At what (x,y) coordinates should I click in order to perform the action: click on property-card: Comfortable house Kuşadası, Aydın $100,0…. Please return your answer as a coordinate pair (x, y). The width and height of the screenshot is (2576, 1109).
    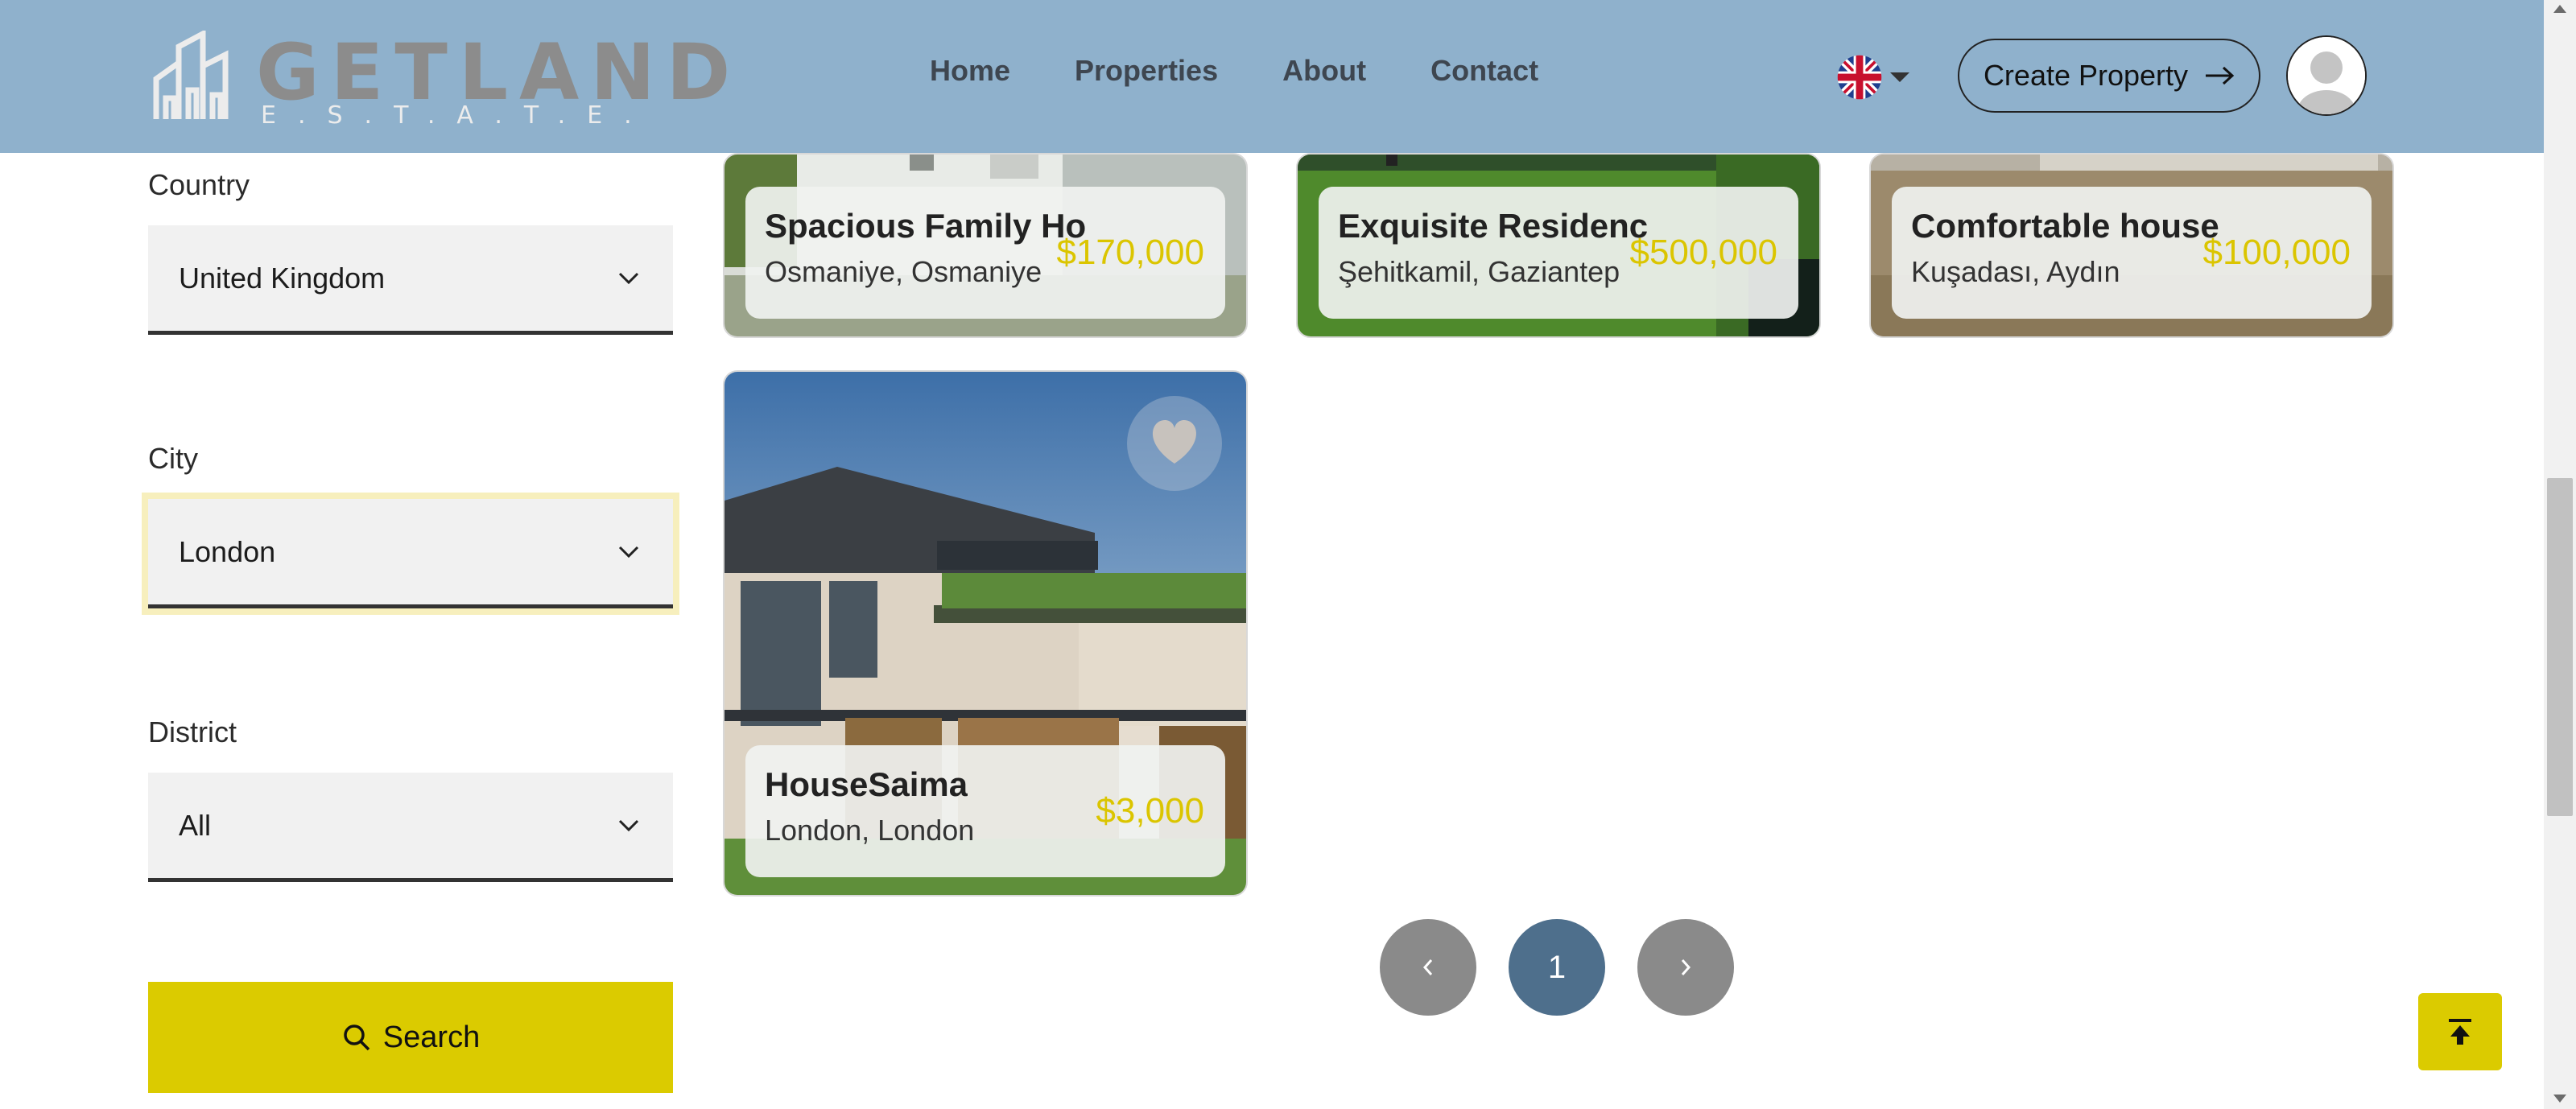
    Looking at the image, I should click on (2131, 245).